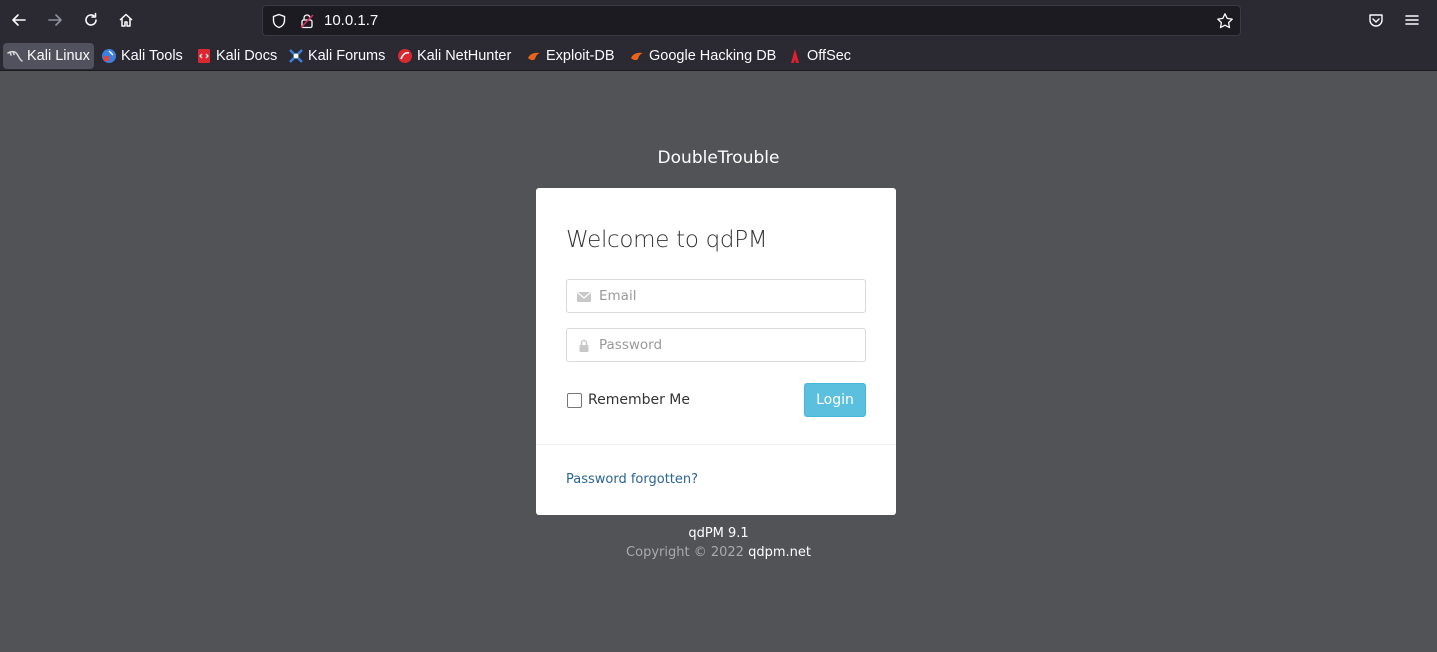 The height and width of the screenshot is (652, 1437). What do you see at coordinates (779, 552) in the screenshot?
I see `qdpm-site-link: qdpm.net` at bounding box center [779, 552].